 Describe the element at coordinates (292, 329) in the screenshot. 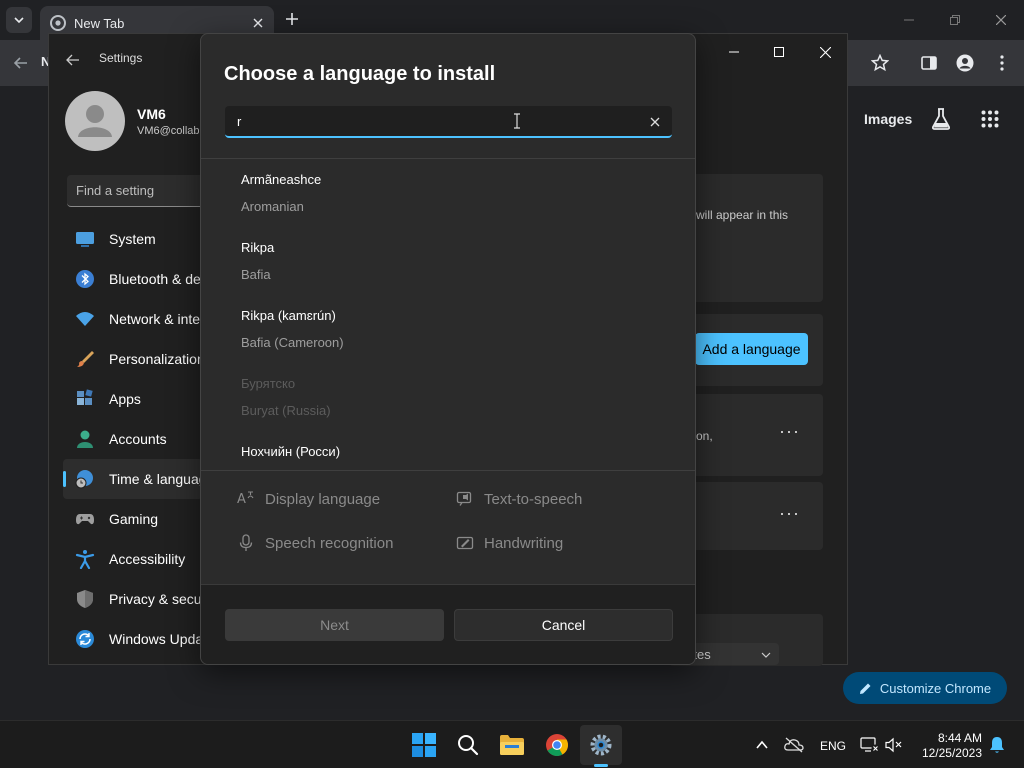

I see `language-option-bafia-cameroon: Rikpa (kamɛrún) Bafia (Cameroon)` at that location.